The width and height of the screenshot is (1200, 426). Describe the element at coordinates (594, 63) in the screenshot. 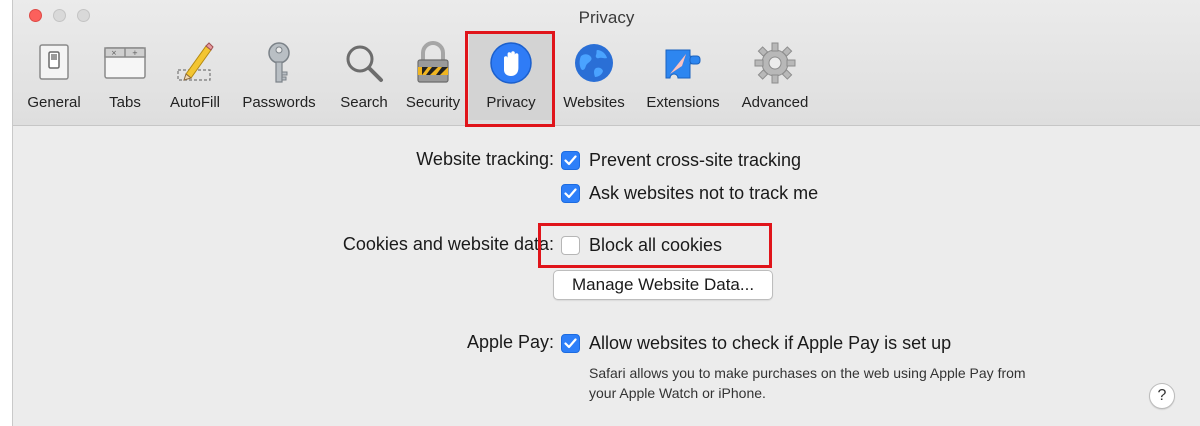

I see `globe-icon` at that location.